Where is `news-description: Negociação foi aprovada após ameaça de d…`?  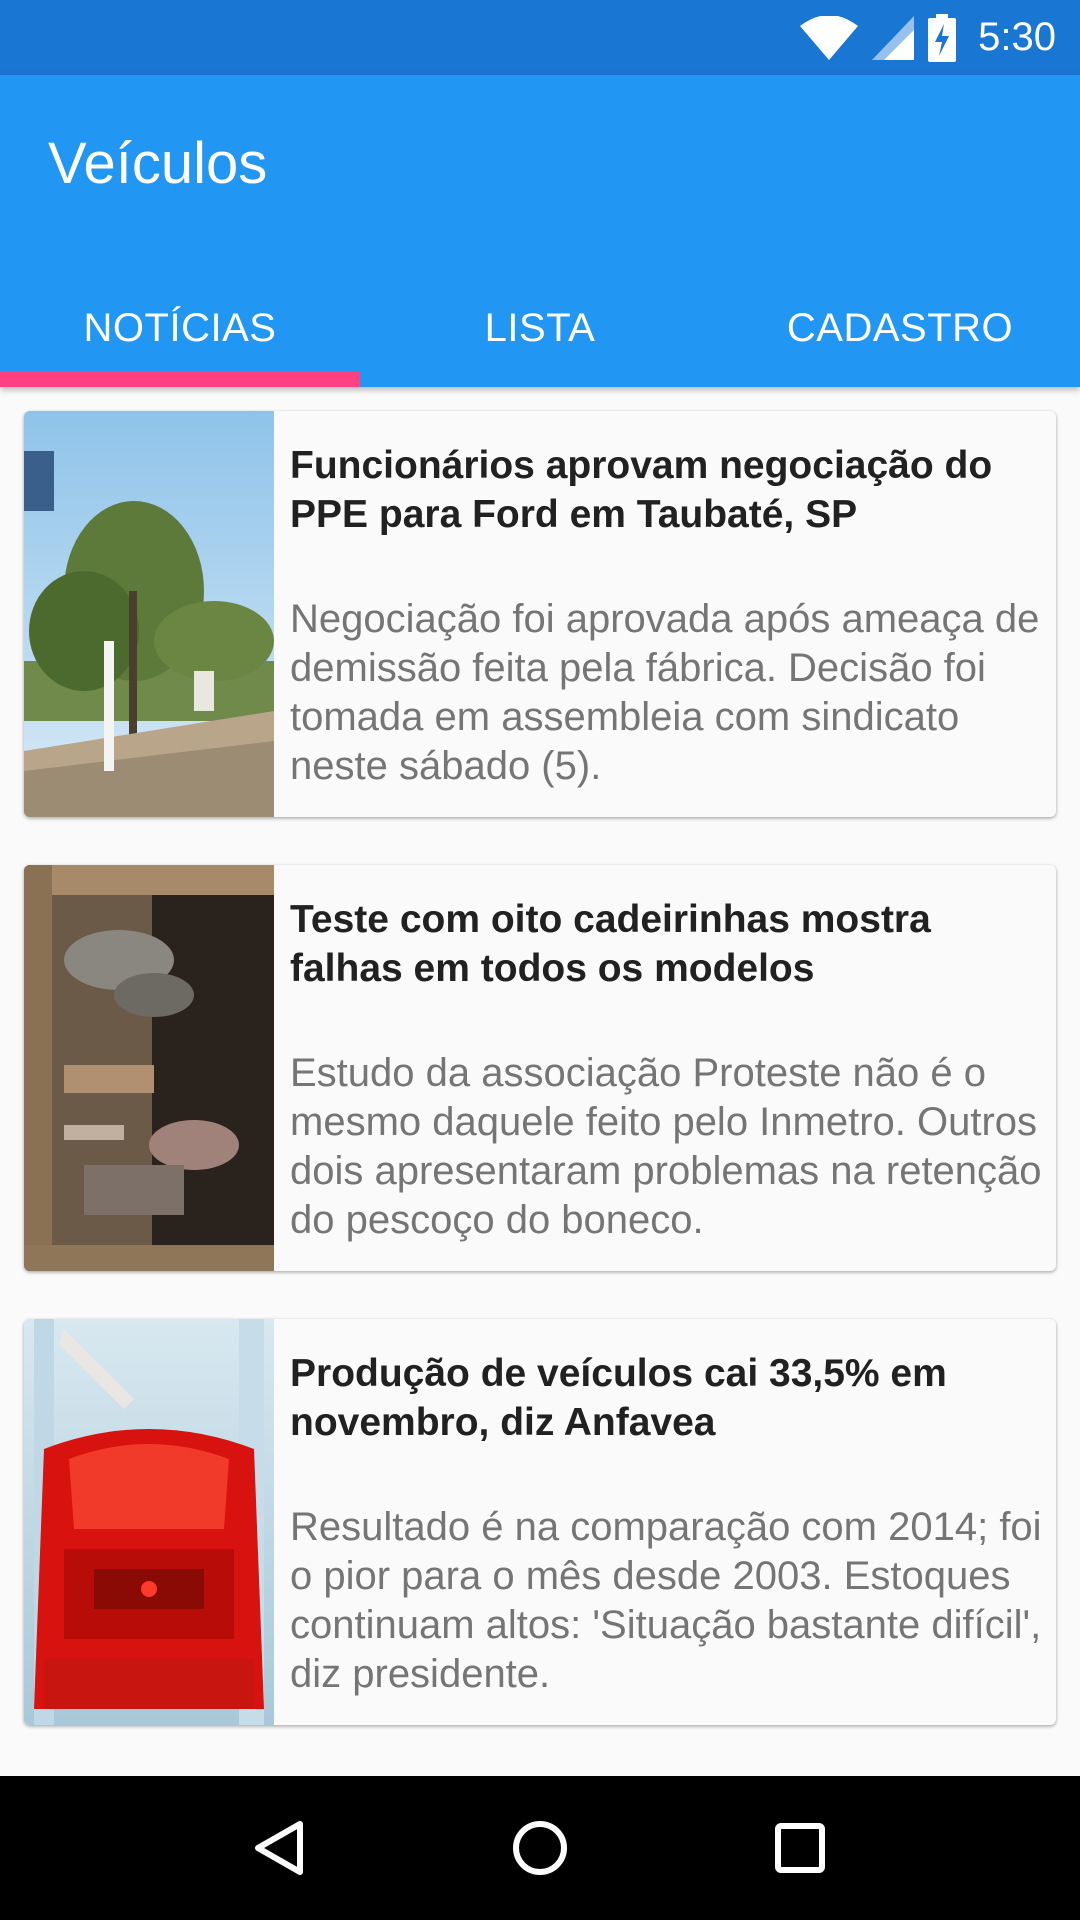 news-description: Negociação foi aprovada após ameaça de d… is located at coordinates (665, 692).